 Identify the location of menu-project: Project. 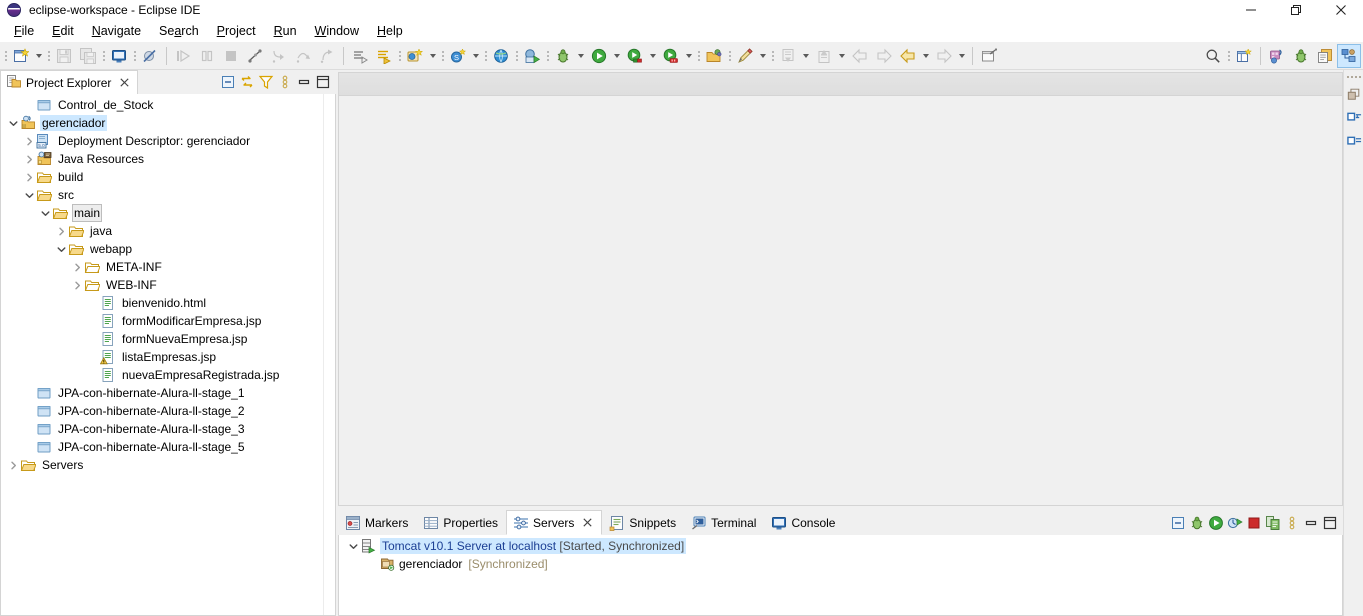
(236, 31).